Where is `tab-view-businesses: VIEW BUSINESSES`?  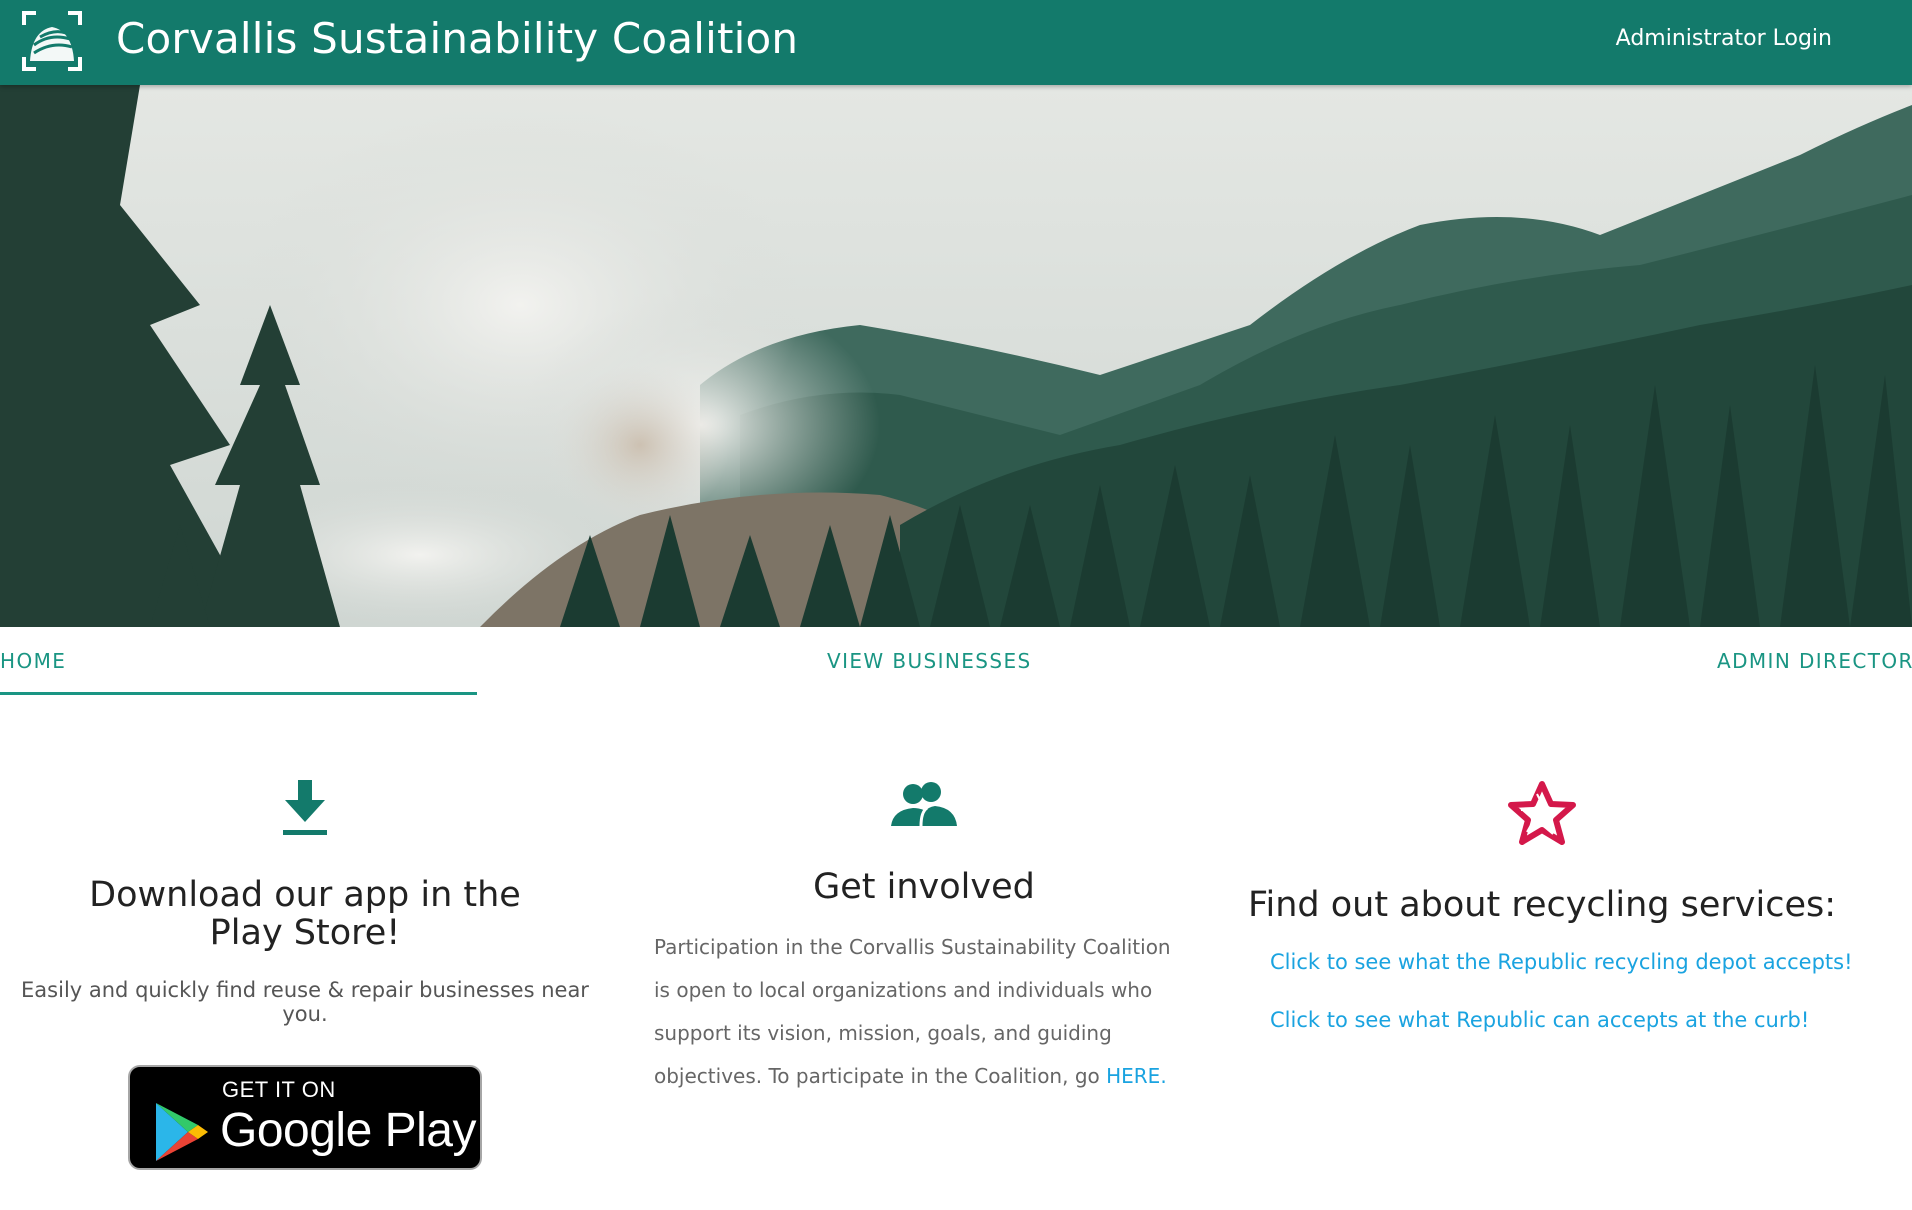
tab-view-businesses: VIEW BUSINESSES is located at coordinates (929, 661).